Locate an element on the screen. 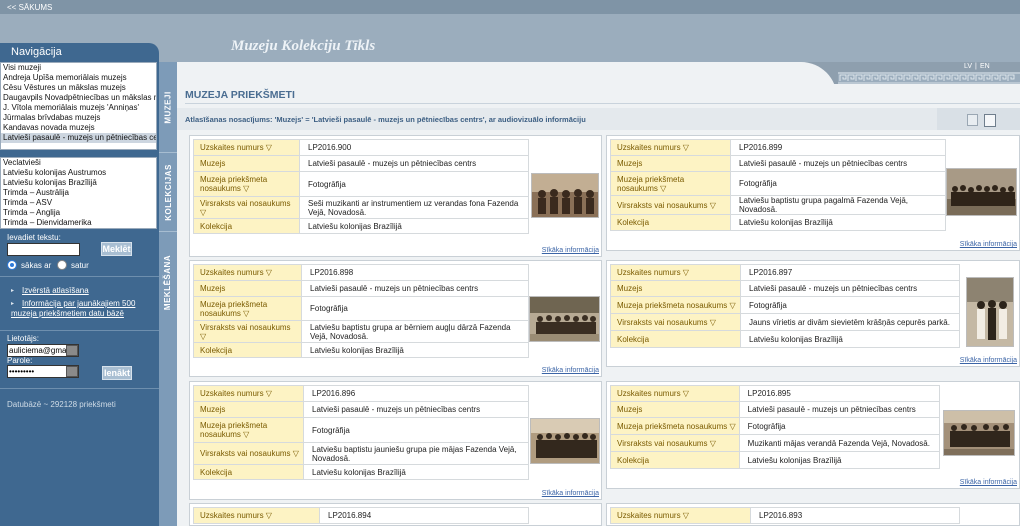 The width and height of the screenshot is (1020, 526). login-button: Ienākt is located at coordinates (117, 373).